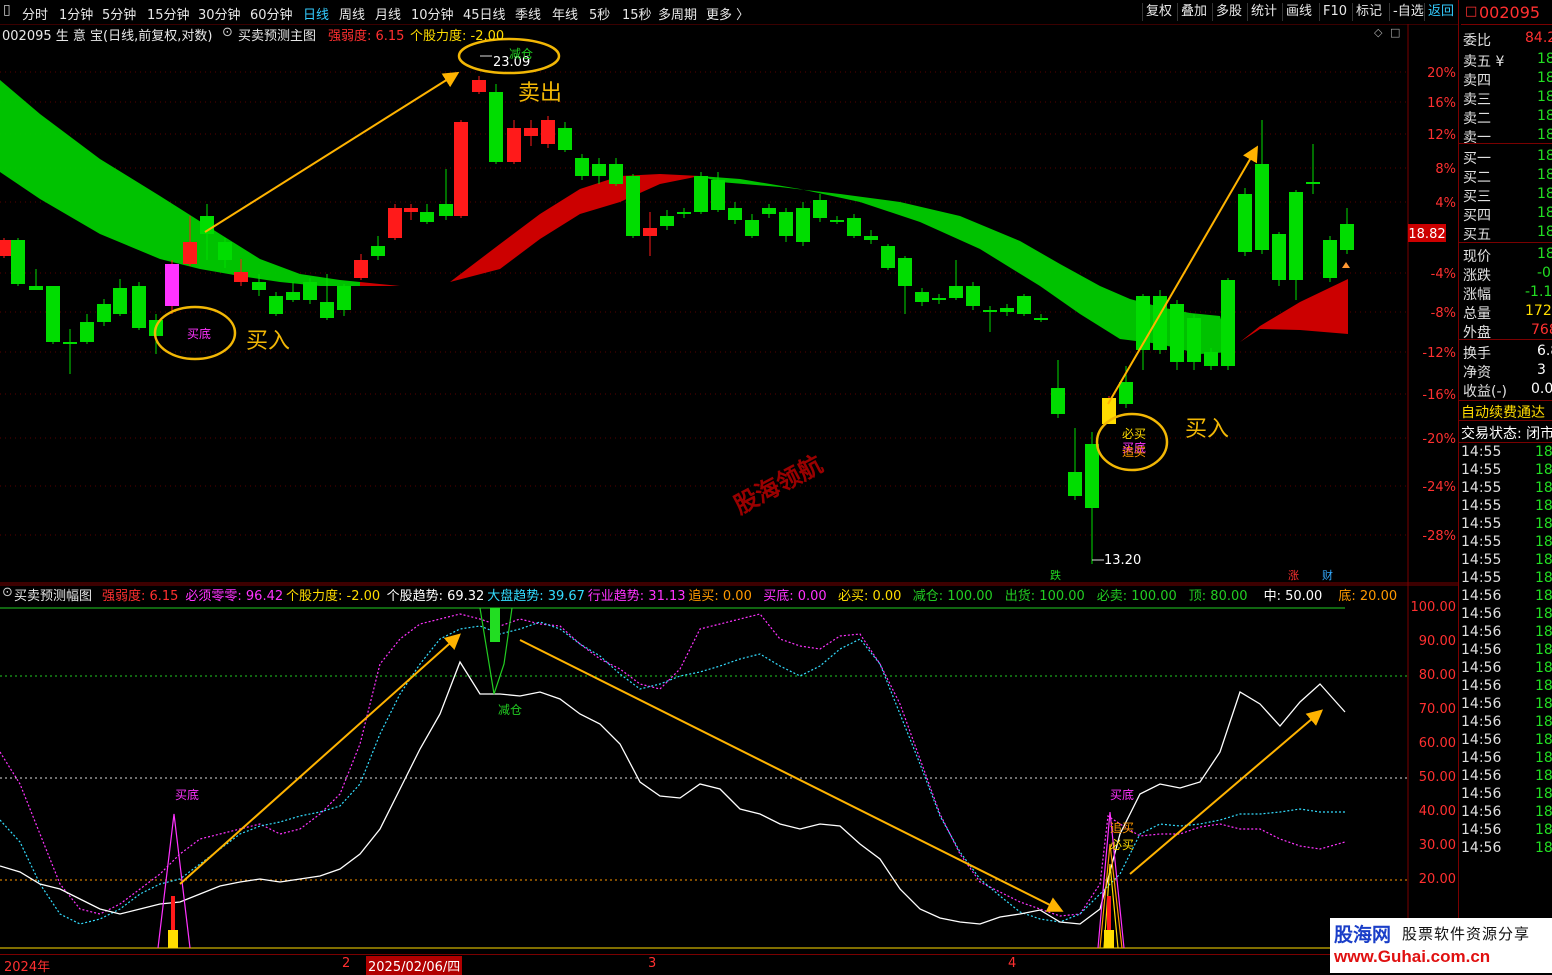 The height and width of the screenshot is (975, 1552). Describe the element at coordinates (1368, 12) in the screenshot. I see `tool-6: 标记` at that location.